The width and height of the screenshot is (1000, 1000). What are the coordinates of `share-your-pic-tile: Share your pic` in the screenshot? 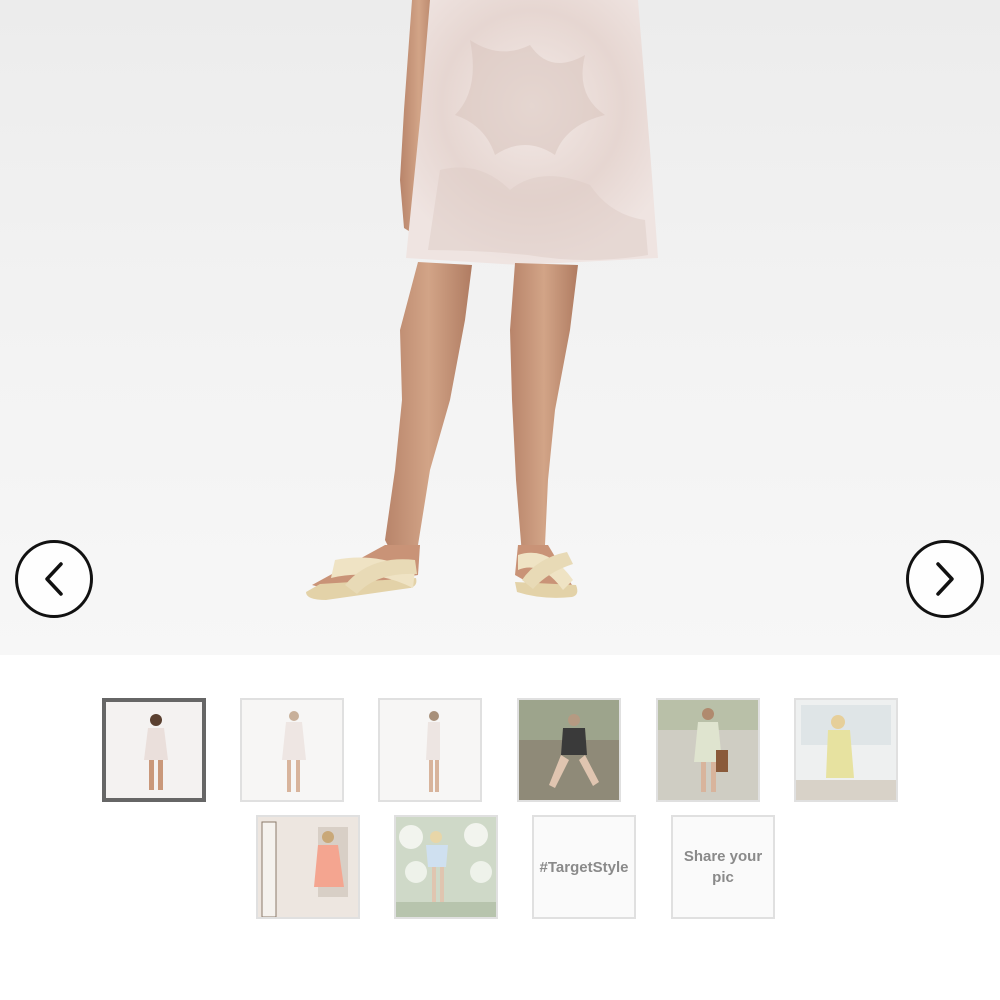 It's located at (723, 867).